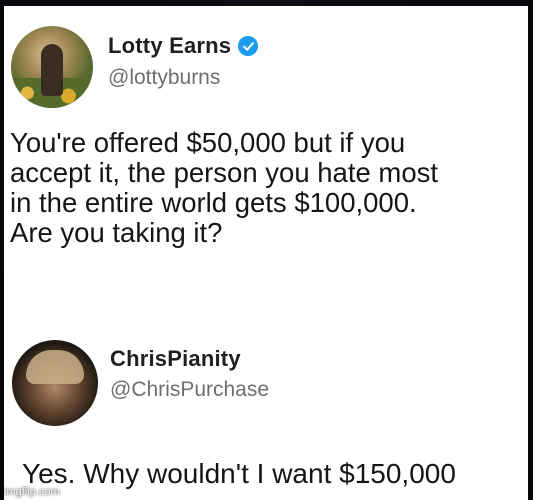 The width and height of the screenshot is (533, 500). What do you see at coordinates (169, 46) in the screenshot?
I see `author-display-name: Lotty Earns` at bounding box center [169, 46].